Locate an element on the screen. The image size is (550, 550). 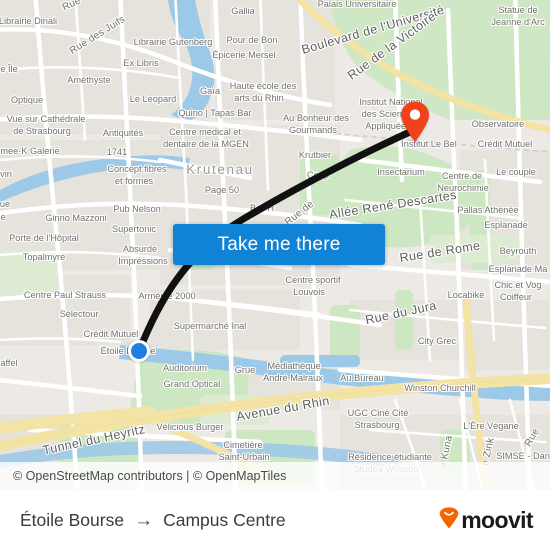
trip-origin-label: Étoile Bourse is located at coordinates (72, 519).